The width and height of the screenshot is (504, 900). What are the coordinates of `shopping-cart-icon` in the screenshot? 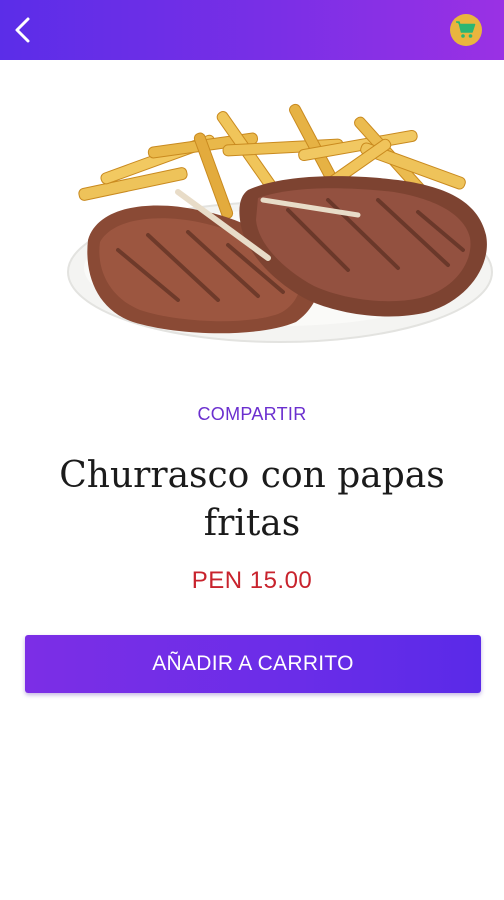 It's located at (466, 29).